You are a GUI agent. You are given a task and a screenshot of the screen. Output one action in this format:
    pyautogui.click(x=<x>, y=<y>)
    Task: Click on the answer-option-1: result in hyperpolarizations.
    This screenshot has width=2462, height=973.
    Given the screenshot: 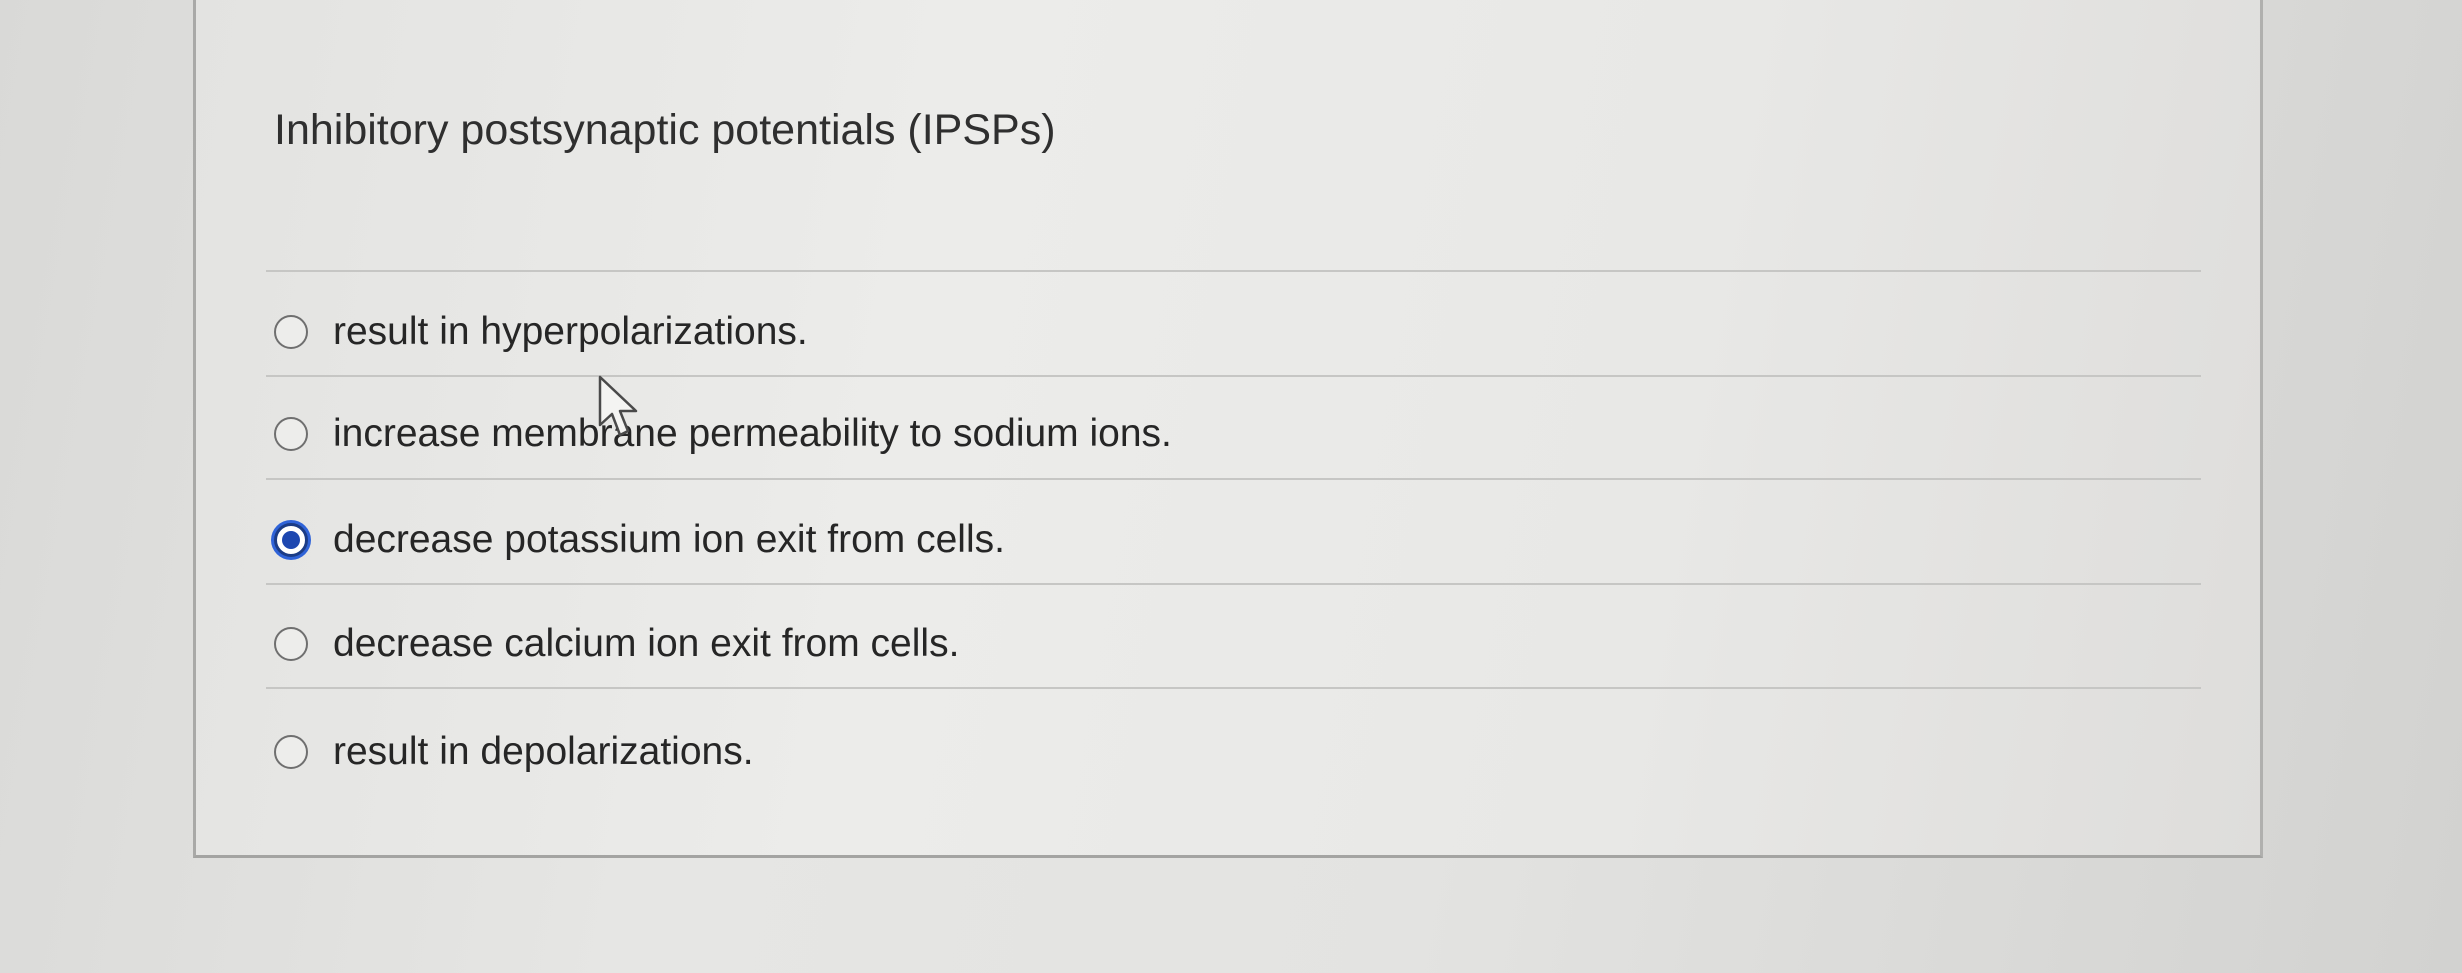 What is the action you would take?
    pyautogui.click(x=541, y=332)
    